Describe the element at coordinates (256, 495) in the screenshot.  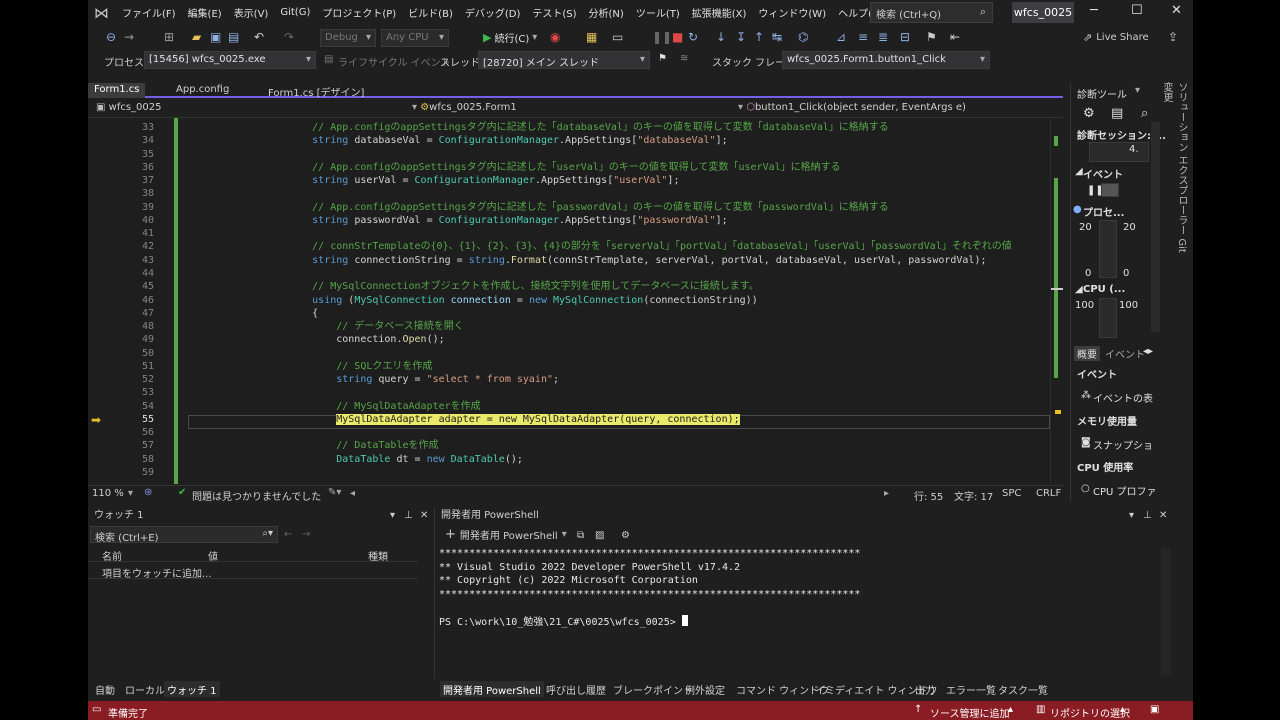
I see `issues-status: 問題は見つかりませんでした` at that location.